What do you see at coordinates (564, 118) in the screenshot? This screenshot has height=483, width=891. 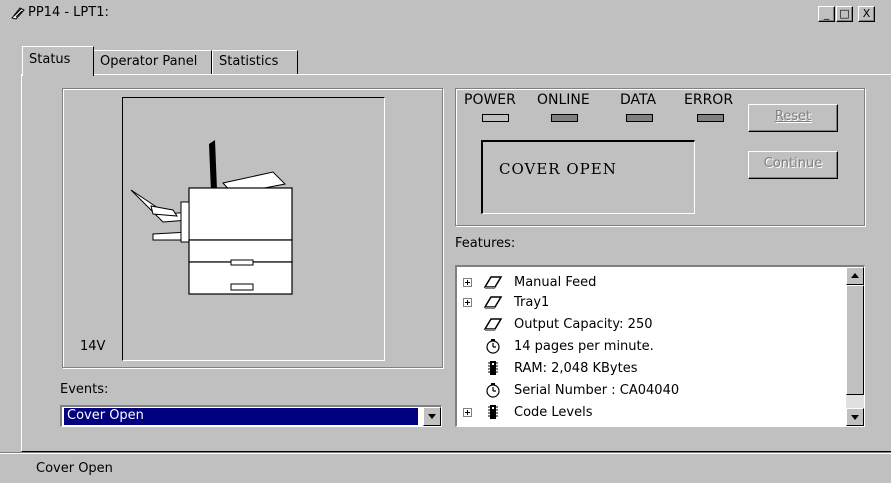 I see `online-indicator-light` at bounding box center [564, 118].